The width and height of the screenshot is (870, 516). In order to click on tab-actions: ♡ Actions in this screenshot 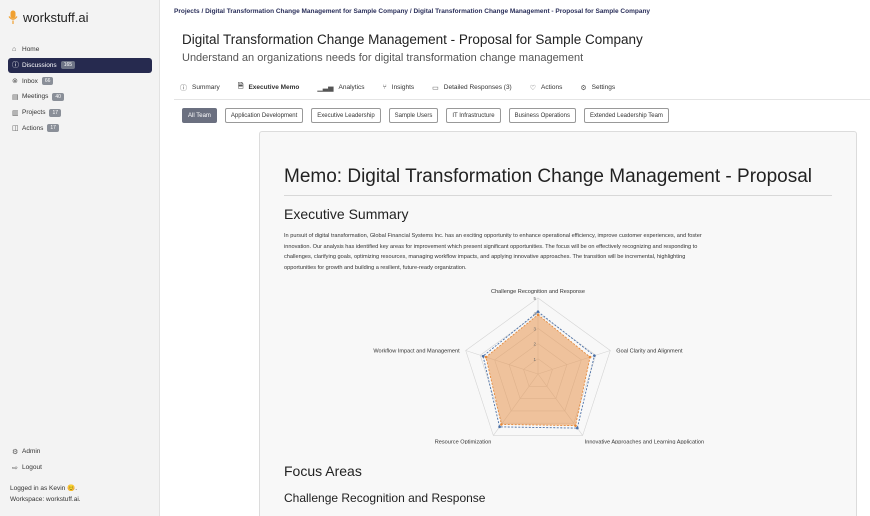, I will do `click(546, 87)`.